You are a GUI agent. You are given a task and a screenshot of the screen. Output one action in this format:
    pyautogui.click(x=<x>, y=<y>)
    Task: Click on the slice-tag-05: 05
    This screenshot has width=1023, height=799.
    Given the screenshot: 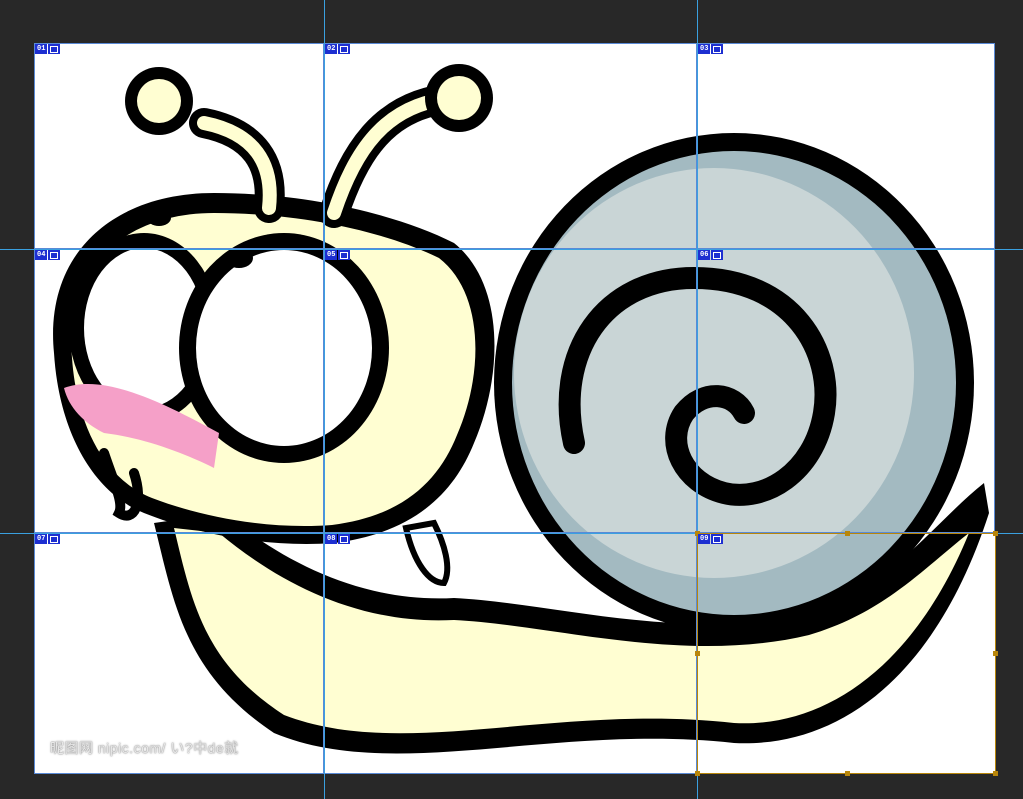 What is the action you would take?
    pyautogui.click(x=338, y=255)
    